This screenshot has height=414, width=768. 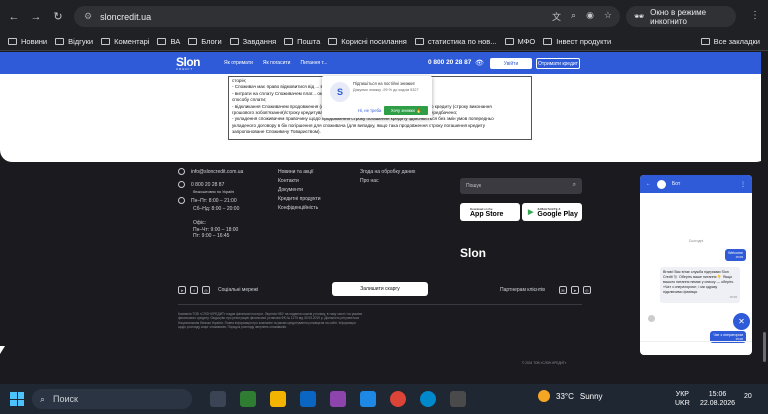 What do you see at coordinates (648, 184) in the screenshot?
I see `chat-back-icon: ←` at bounding box center [648, 184].